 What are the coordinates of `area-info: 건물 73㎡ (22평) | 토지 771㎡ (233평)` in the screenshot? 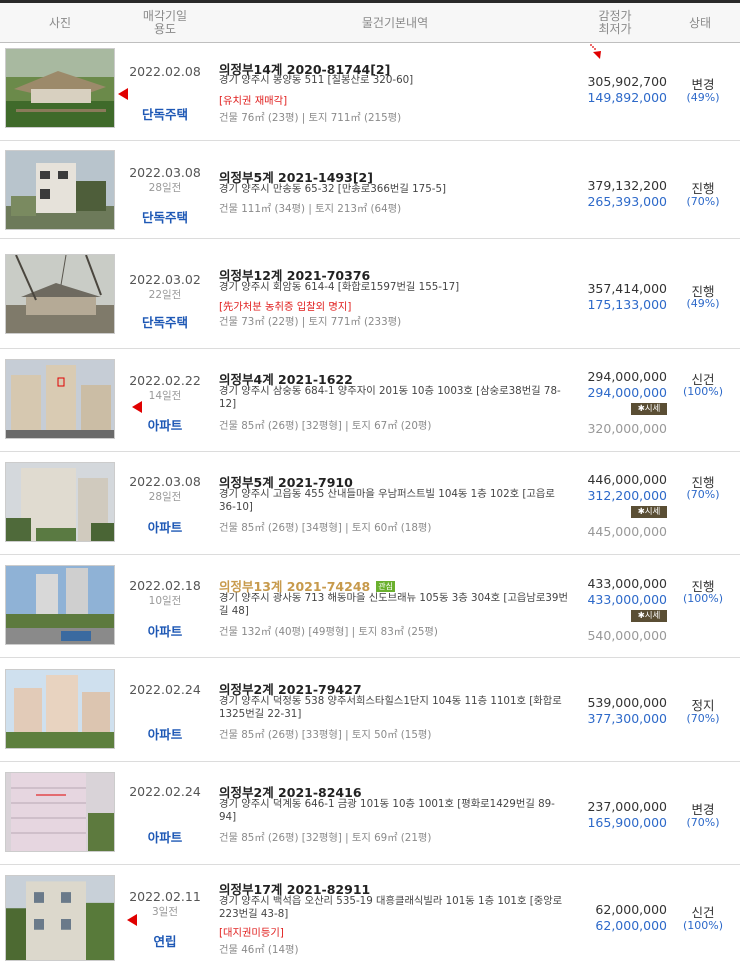 It's located at (310, 322).